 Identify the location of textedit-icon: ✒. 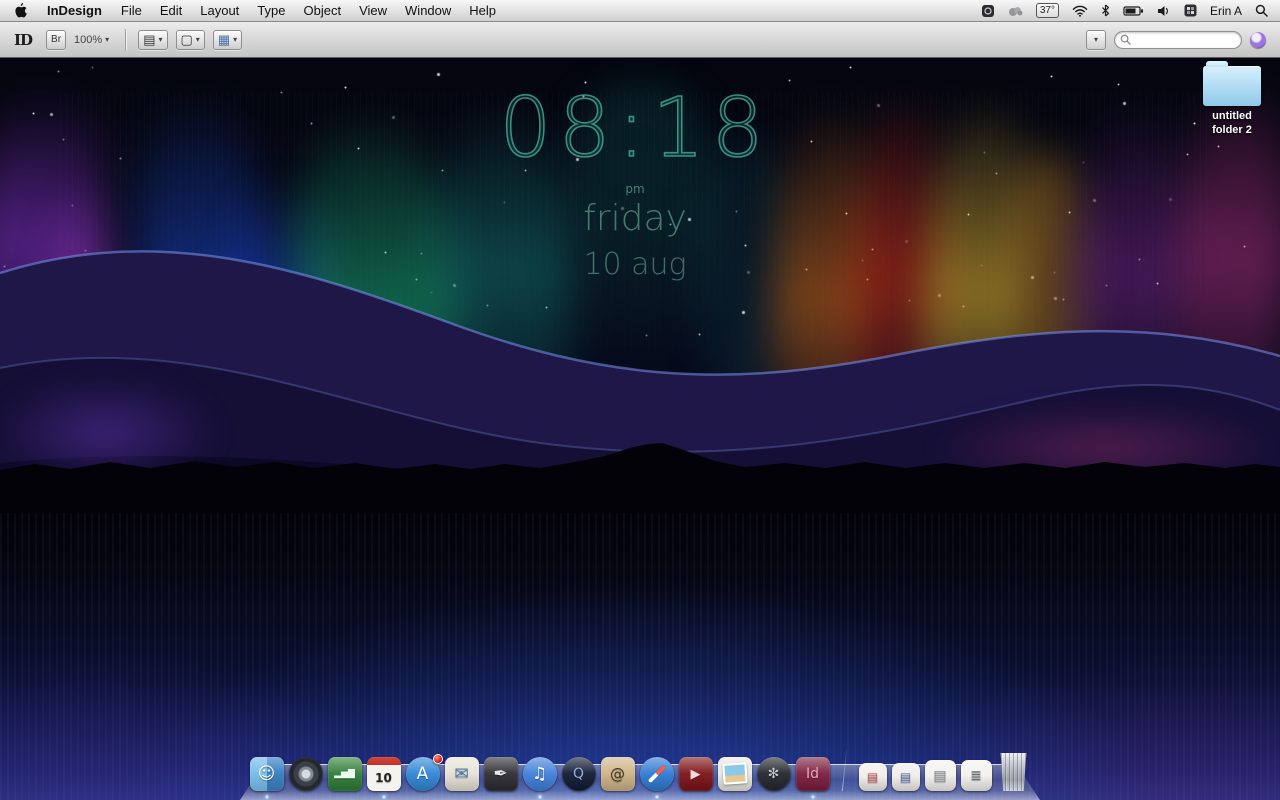
(500, 773).